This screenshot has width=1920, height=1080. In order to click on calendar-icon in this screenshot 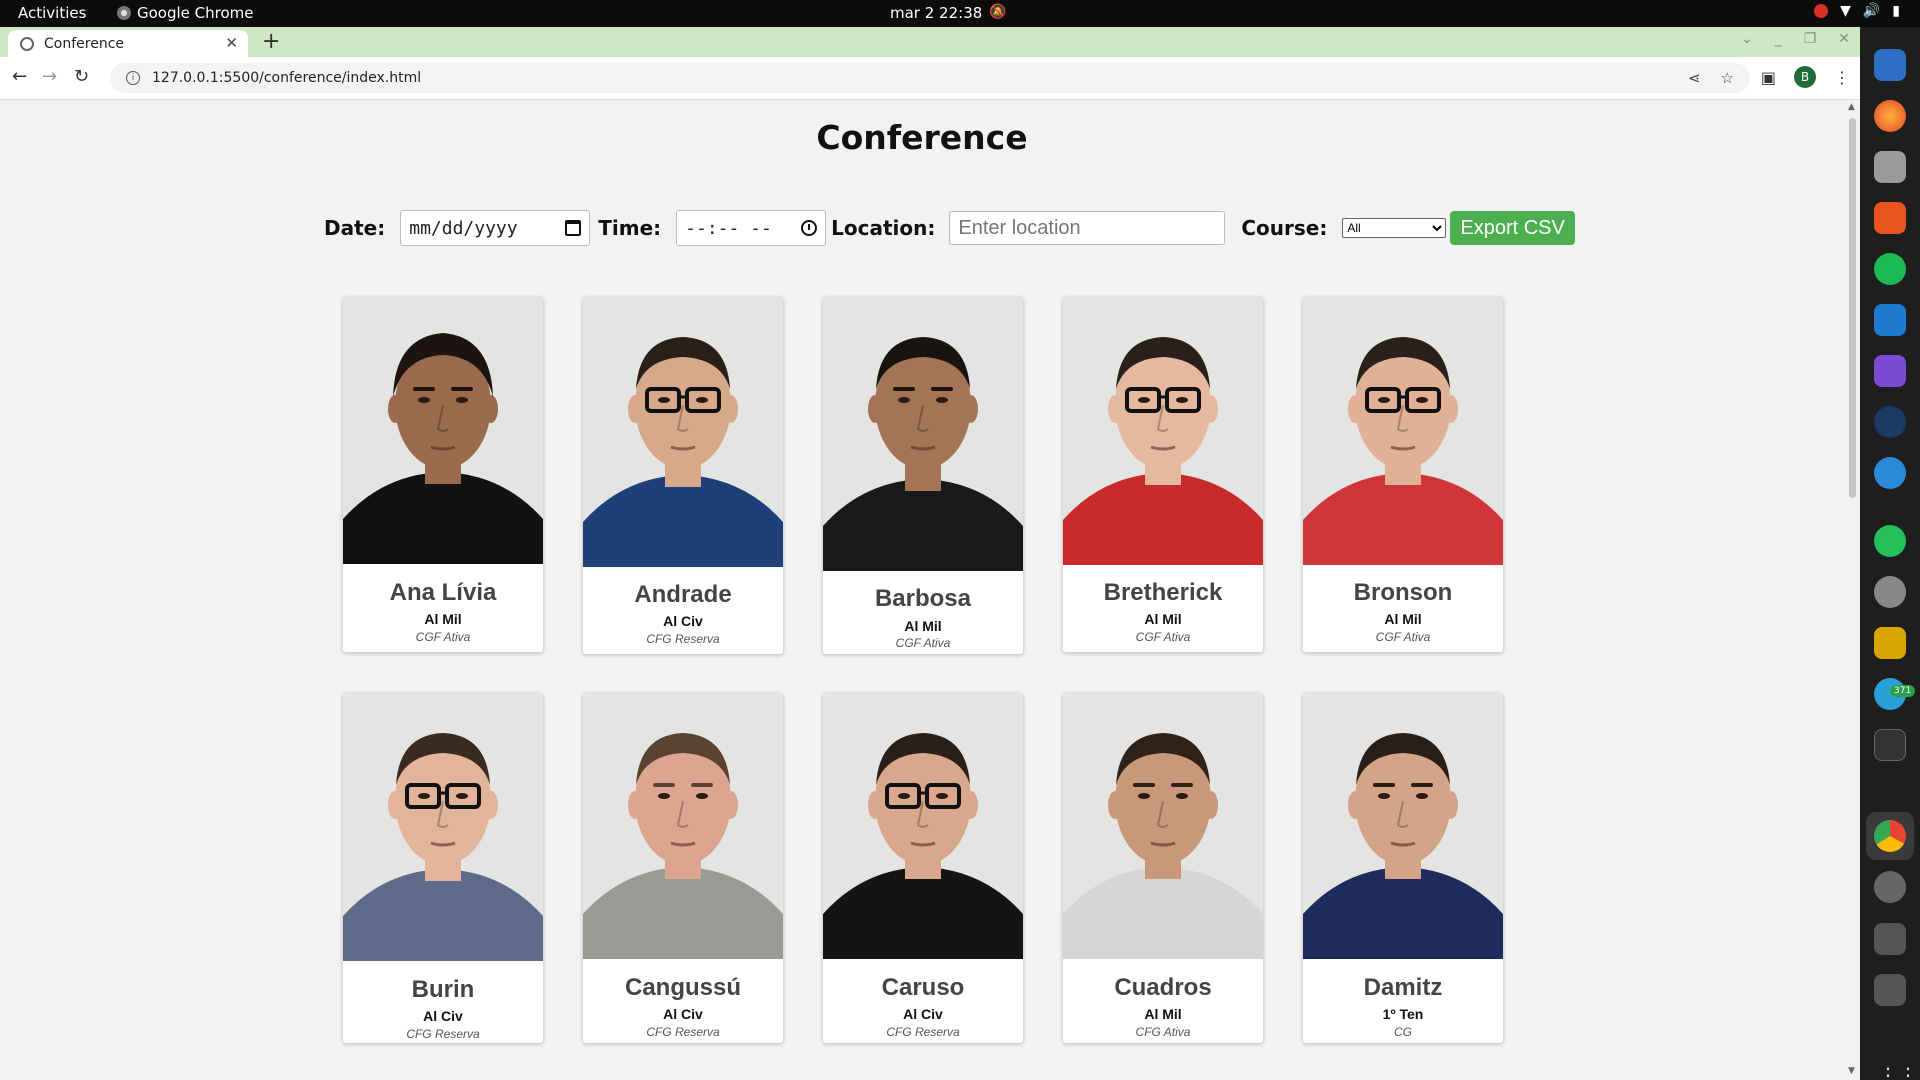, I will do `click(573, 228)`.